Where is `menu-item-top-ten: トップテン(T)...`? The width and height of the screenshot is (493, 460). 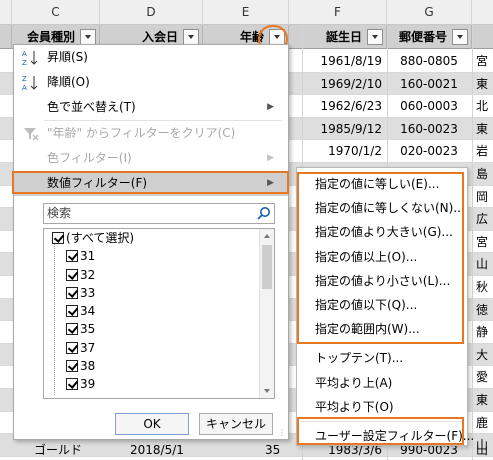 menu-item-top-ten: トップテン(T)... is located at coordinates (382, 358).